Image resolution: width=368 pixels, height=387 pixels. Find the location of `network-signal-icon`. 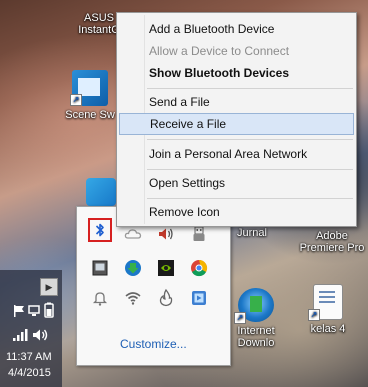

network-signal-icon is located at coordinates (20, 335).